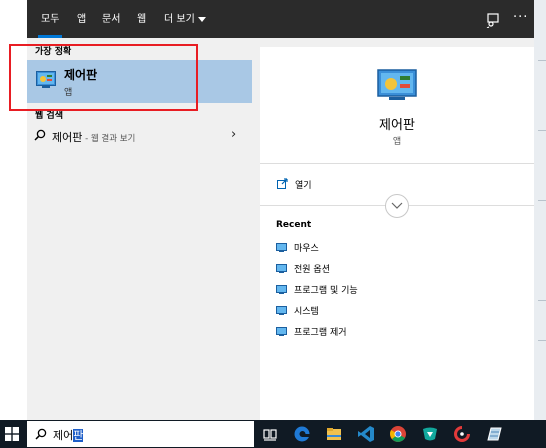  Describe the element at coordinates (397, 163) in the screenshot. I see `divider` at that location.